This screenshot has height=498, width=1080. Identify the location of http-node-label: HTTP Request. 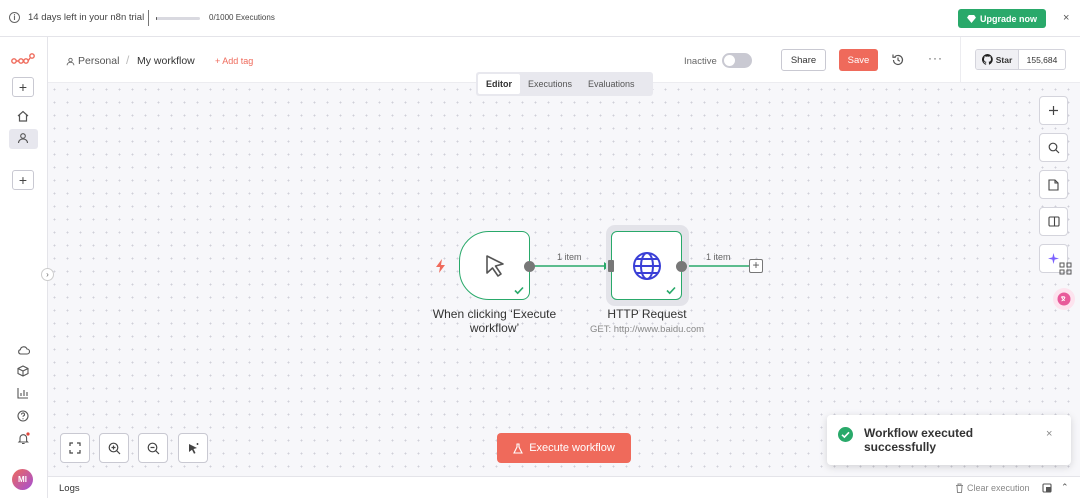
(647, 314).